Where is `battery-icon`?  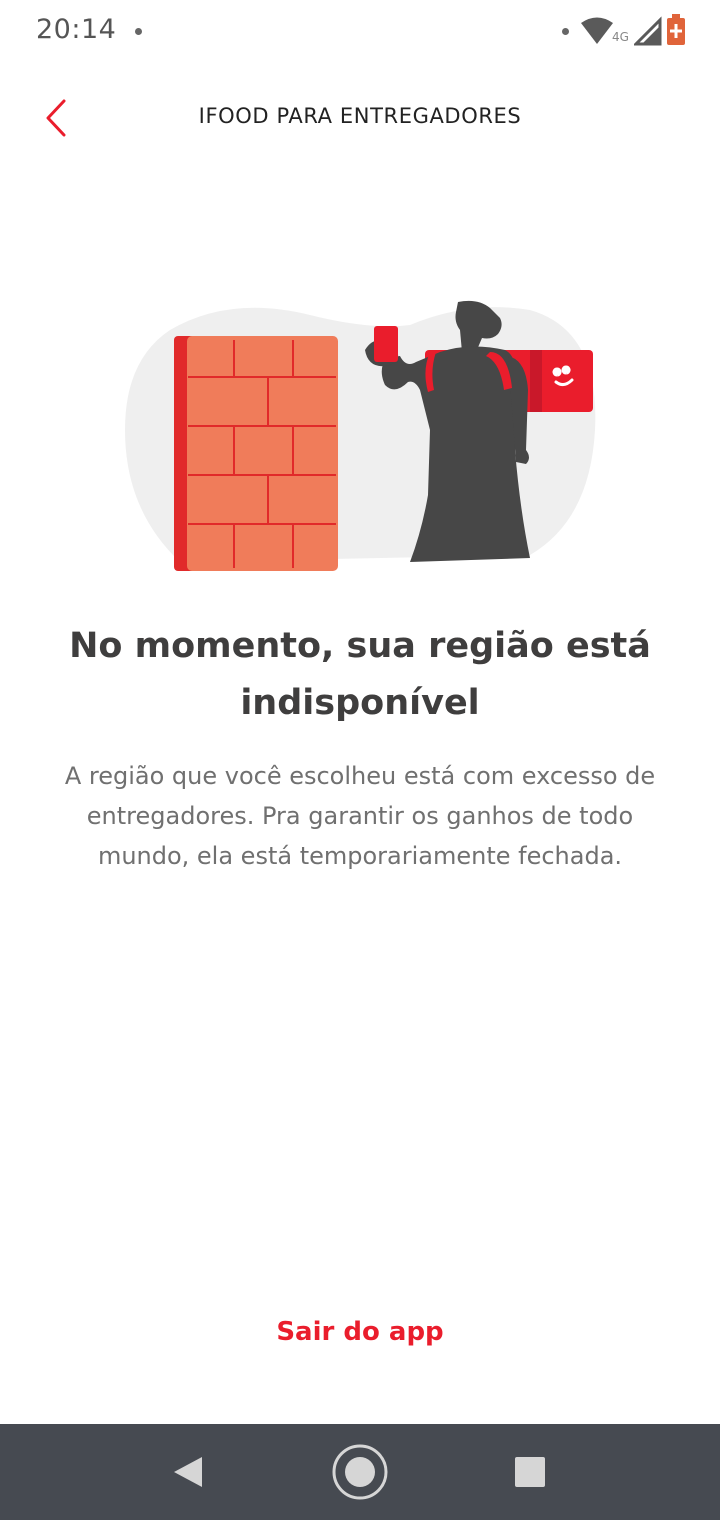
battery-icon is located at coordinates (676, 29).